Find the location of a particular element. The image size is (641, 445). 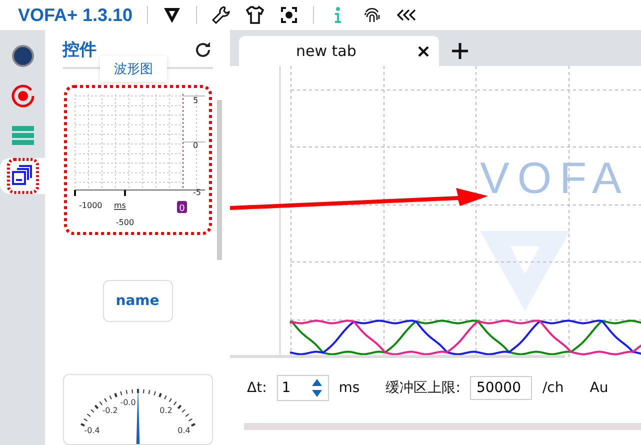

buffer-label: 缓冲区上限: is located at coordinates (423, 388).